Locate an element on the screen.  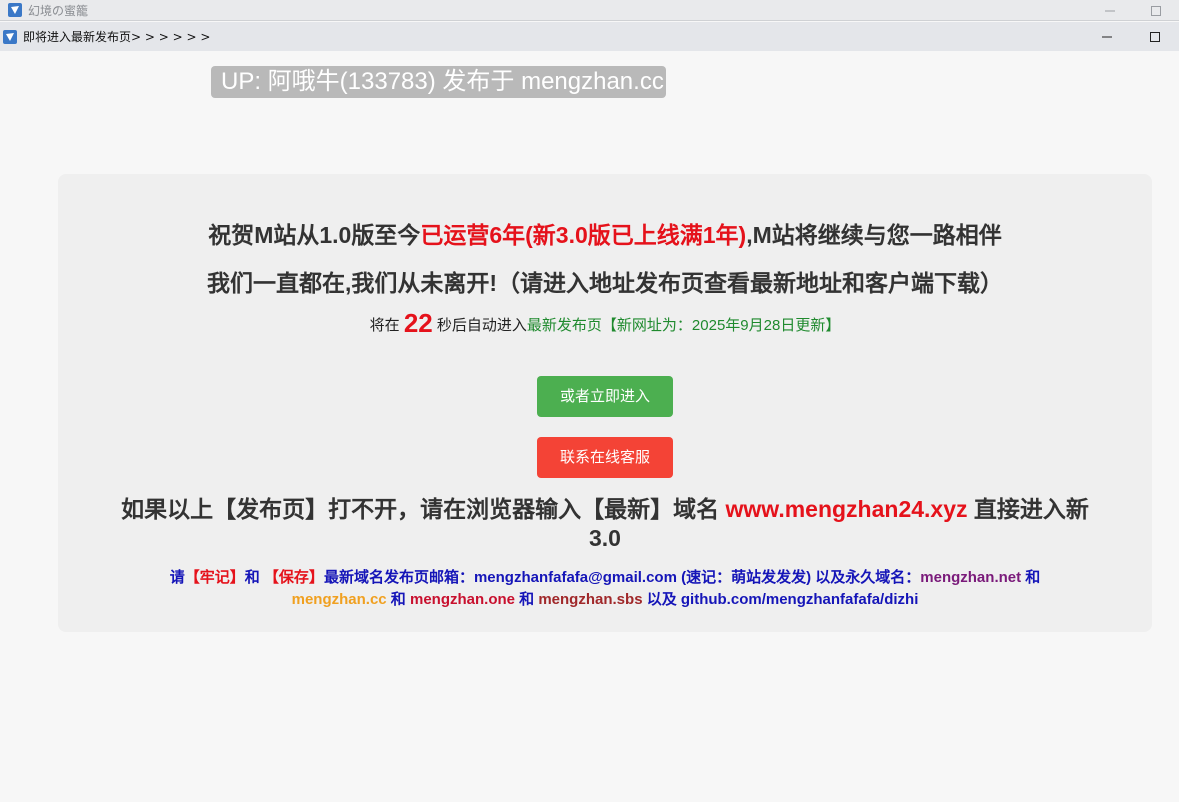
notice-text: 如果以上【发布页】打不开，请在浏览器输入【最新】域名 is located at coordinates (423, 509).